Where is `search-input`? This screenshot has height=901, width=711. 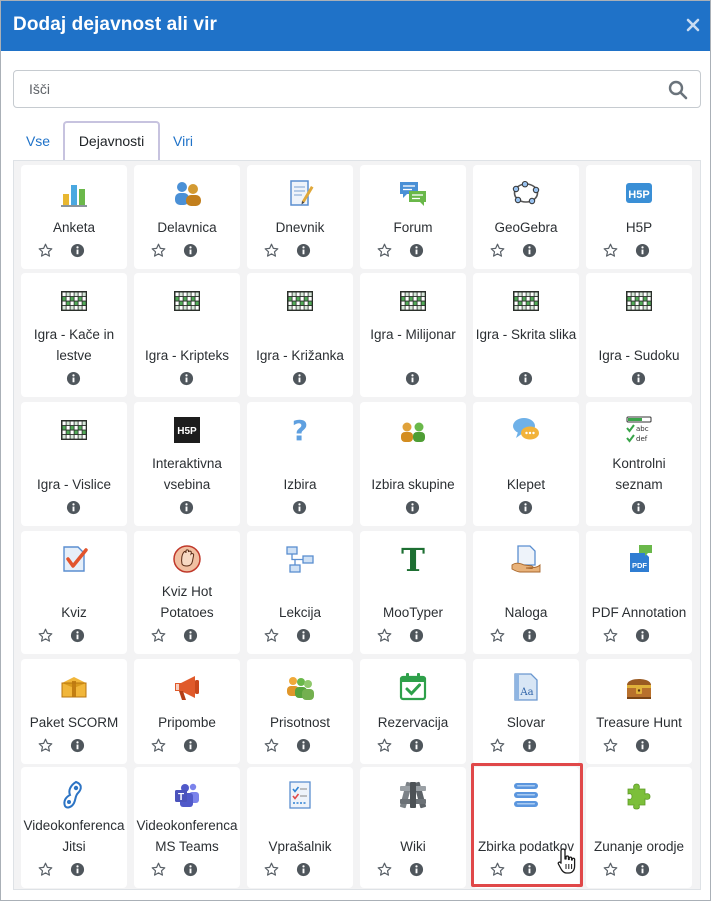
search-input is located at coordinates (335, 89).